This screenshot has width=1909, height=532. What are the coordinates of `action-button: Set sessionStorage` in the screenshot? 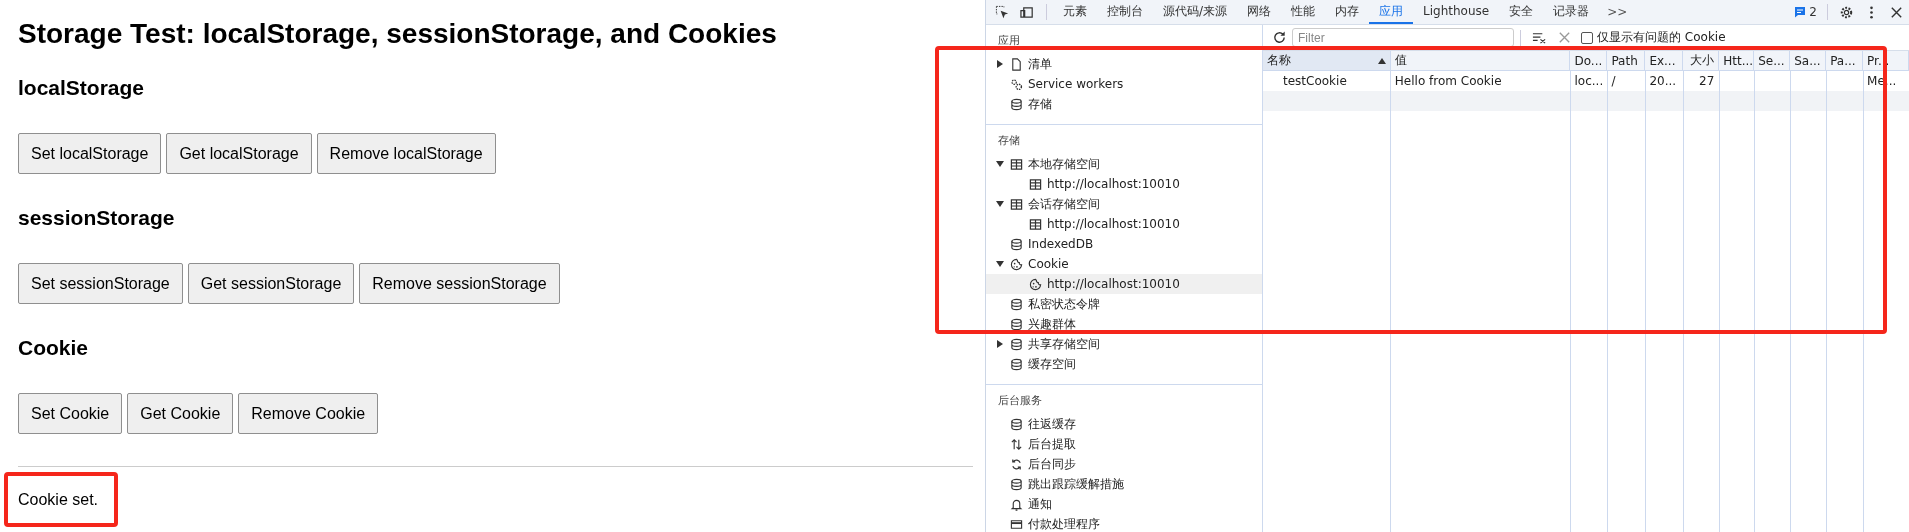 It's located at (100, 283).